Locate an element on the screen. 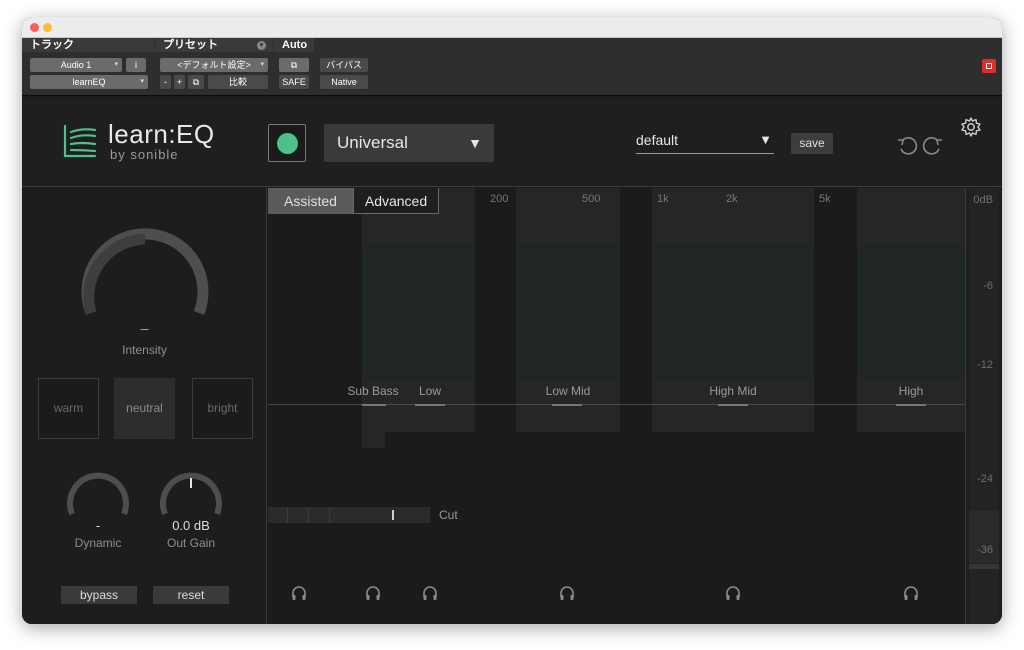 The image size is (1024, 650). compare-button: 比較 is located at coordinates (238, 82).